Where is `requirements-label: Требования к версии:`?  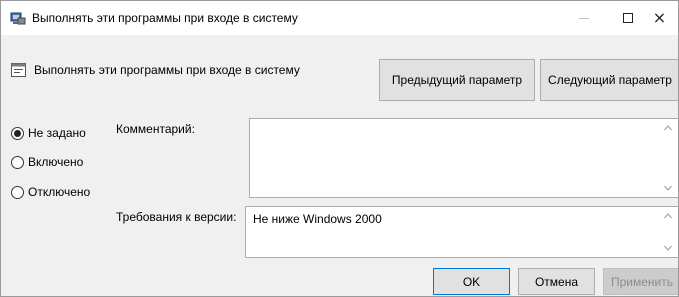 requirements-label: Требования к версии: is located at coordinates (176, 217).